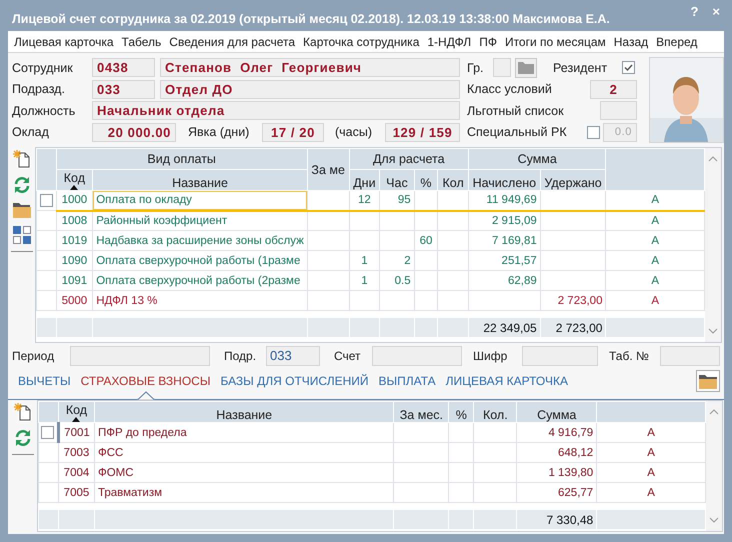  What do you see at coordinates (44, 381) in the screenshot?
I see `tab: ВЫЧЕТЫ` at bounding box center [44, 381].